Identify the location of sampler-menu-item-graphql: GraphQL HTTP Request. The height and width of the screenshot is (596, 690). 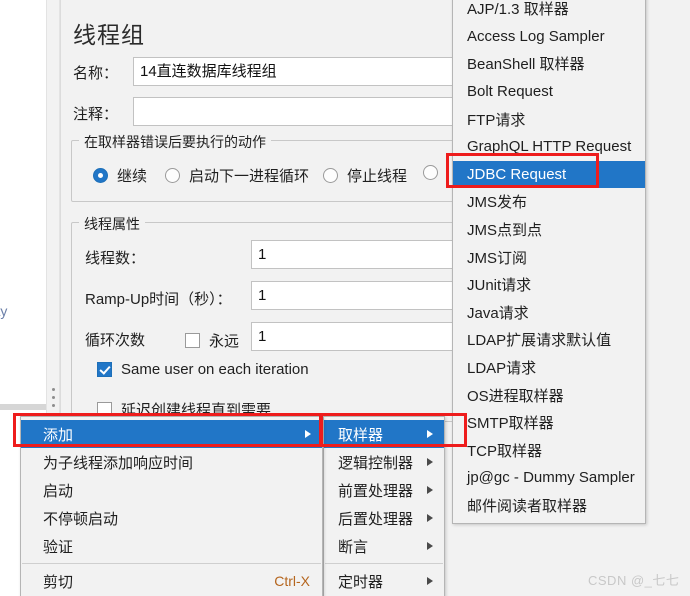
(549, 147).